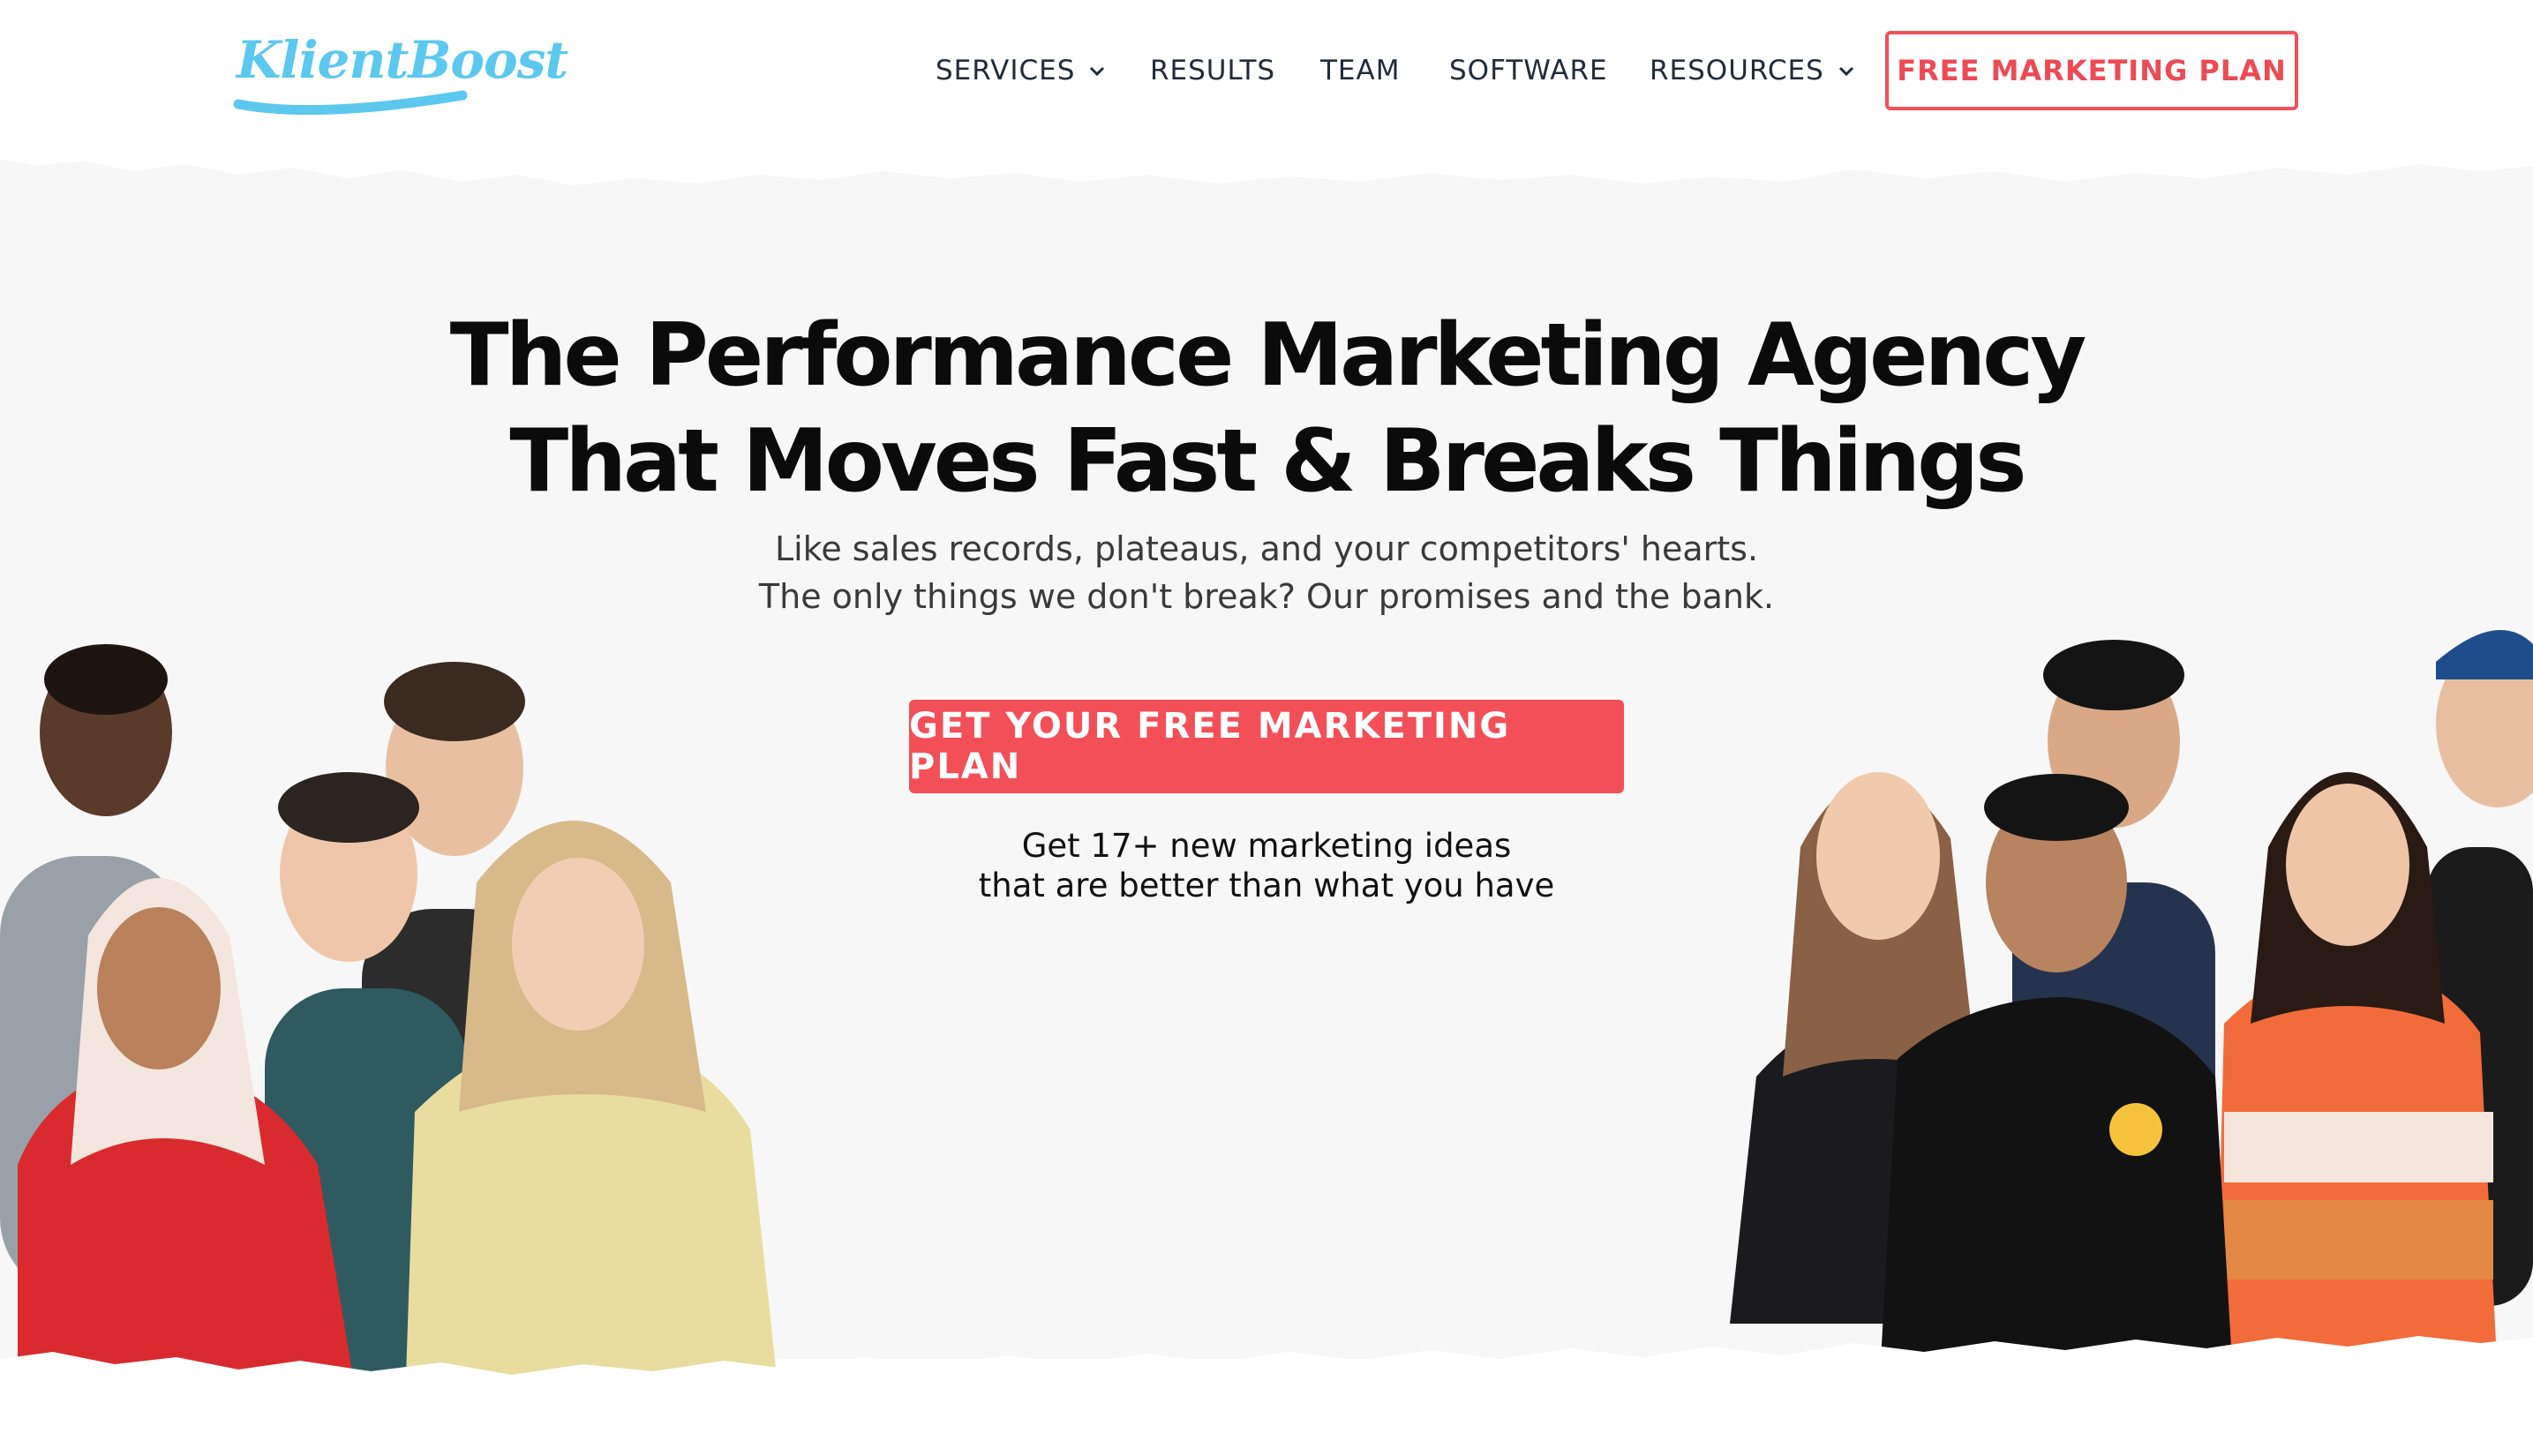  I want to click on nav-software: SOFTWARE, so click(1529, 70).